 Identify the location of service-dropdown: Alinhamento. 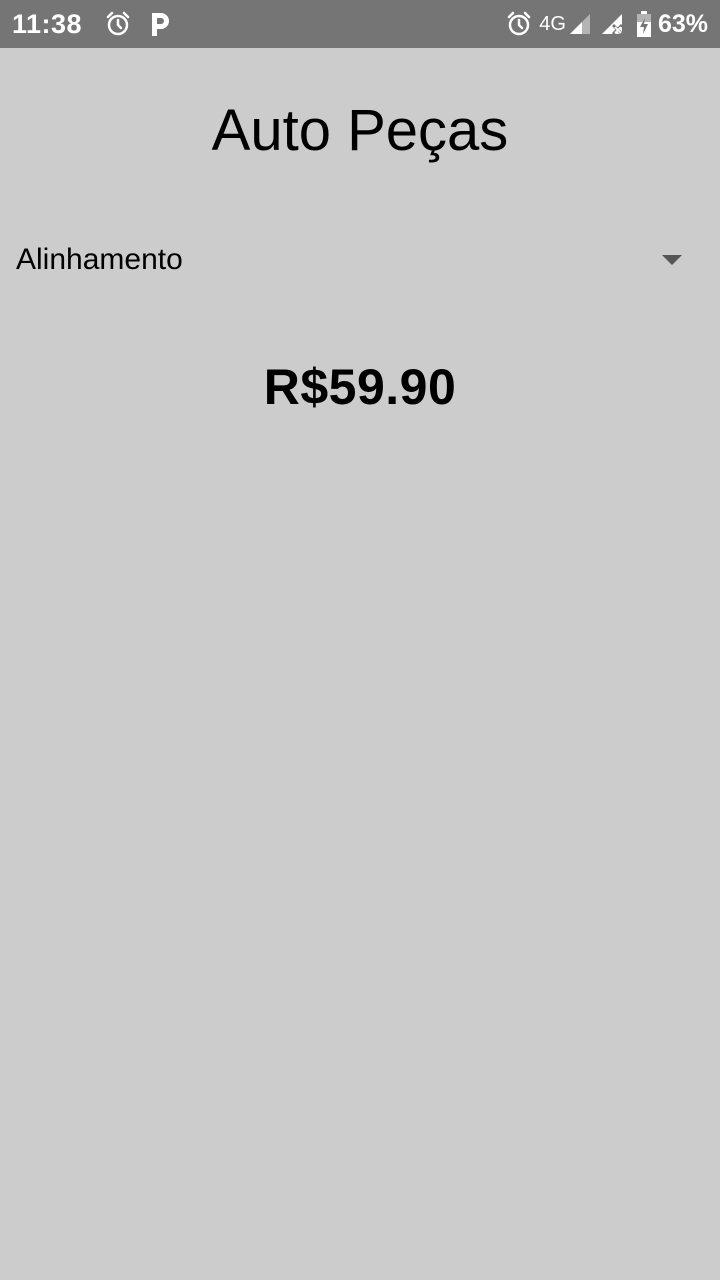
(360, 260).